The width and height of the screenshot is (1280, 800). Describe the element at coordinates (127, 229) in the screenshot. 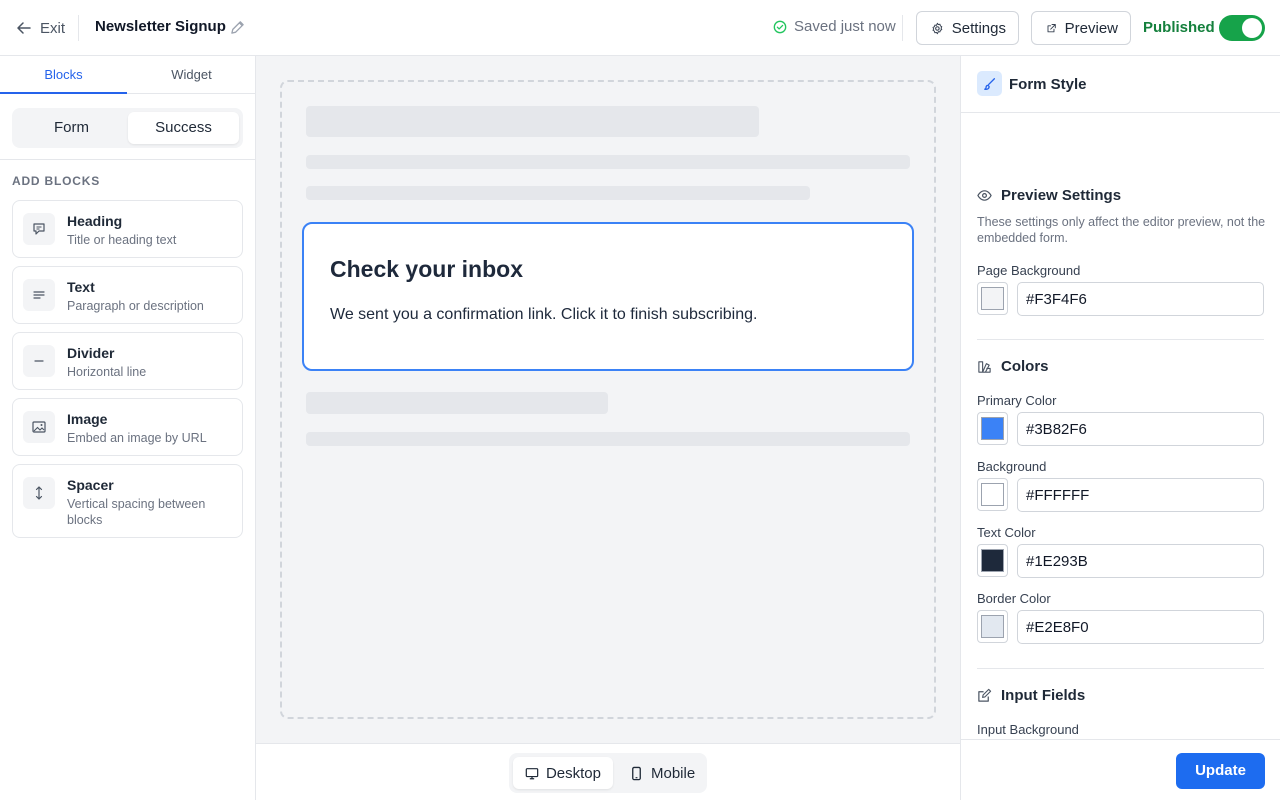

I see `block-heading: Heading Title or heading text` at that location.